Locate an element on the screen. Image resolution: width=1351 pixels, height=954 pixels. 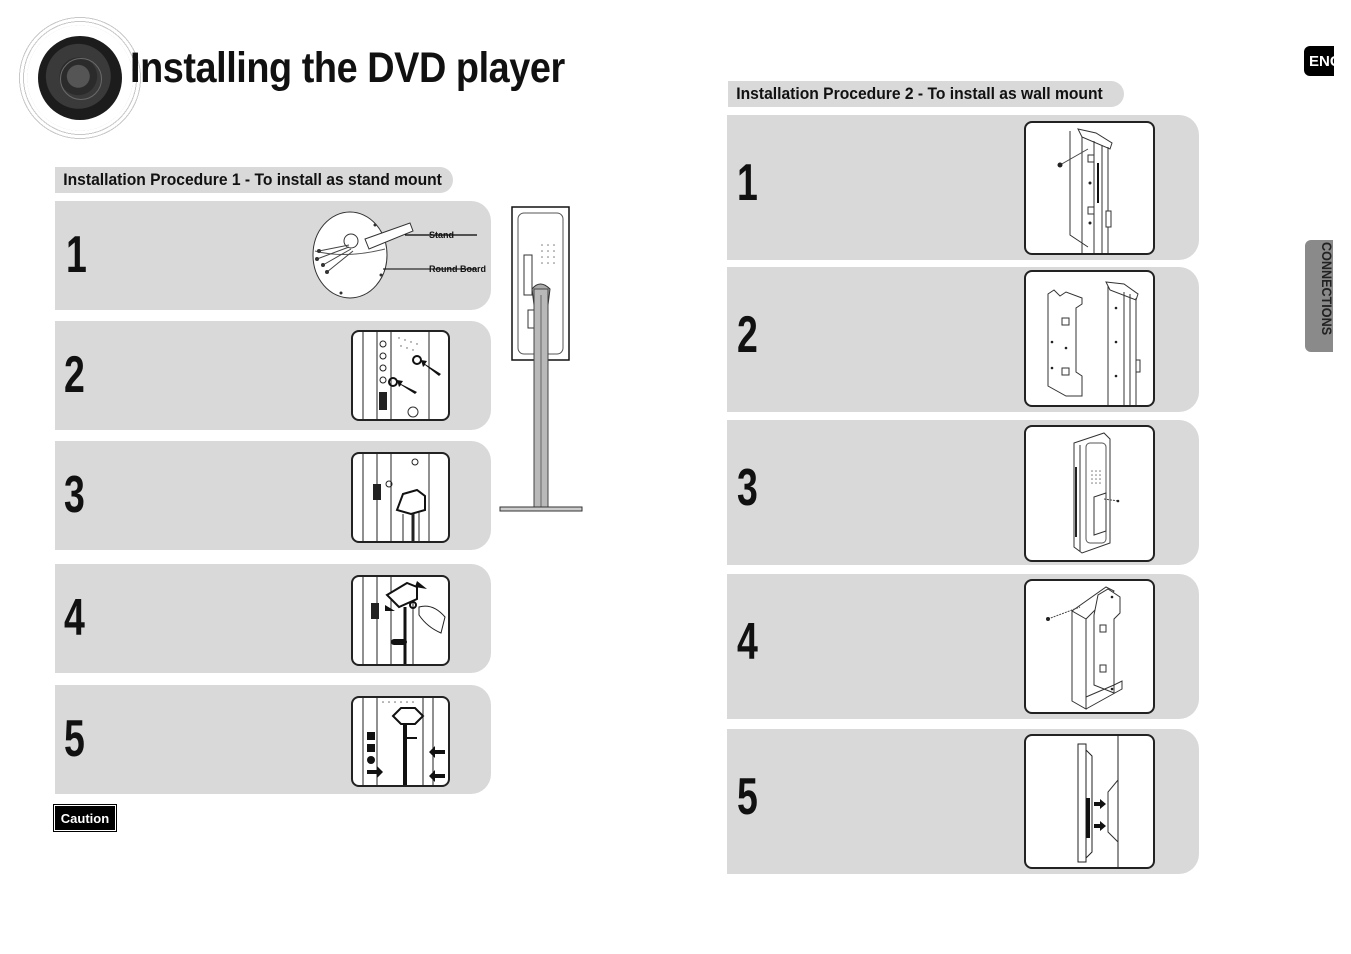
callout-stand: Stand is located at coordinates (442, 235).